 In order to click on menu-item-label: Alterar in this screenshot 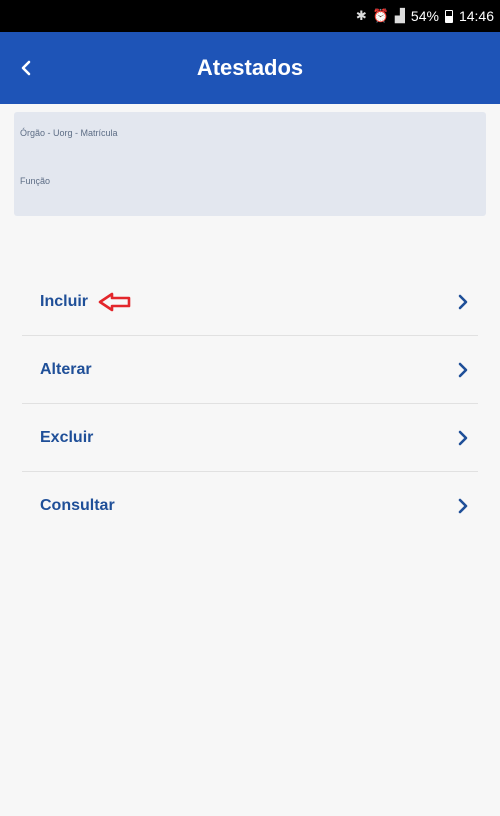, I will do `click(66, 369)`.